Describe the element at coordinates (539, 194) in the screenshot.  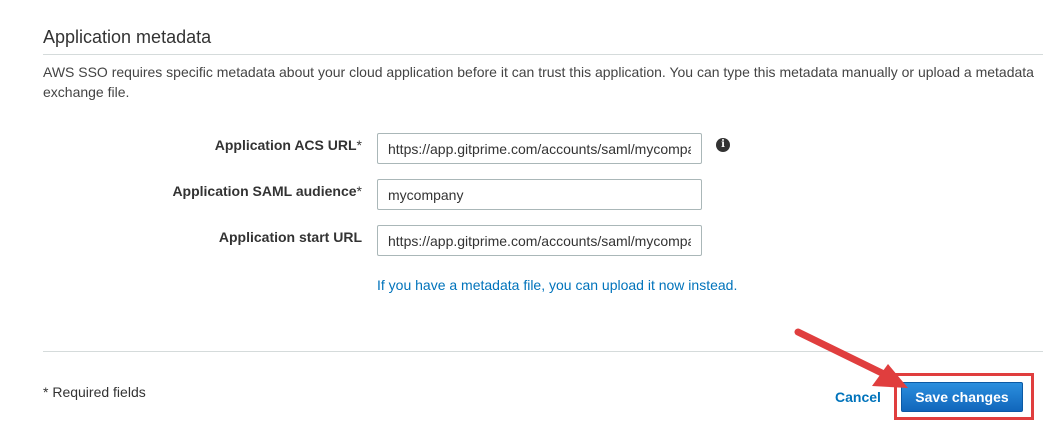
I see `saml-audience-input` at that location.